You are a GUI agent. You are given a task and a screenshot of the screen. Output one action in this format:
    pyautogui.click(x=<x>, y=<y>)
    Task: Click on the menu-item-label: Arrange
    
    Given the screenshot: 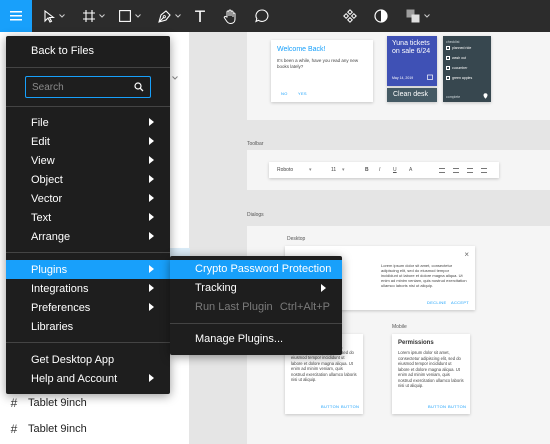 What is the action you would take?
    pyautogui.click(x=51, y=236)
    